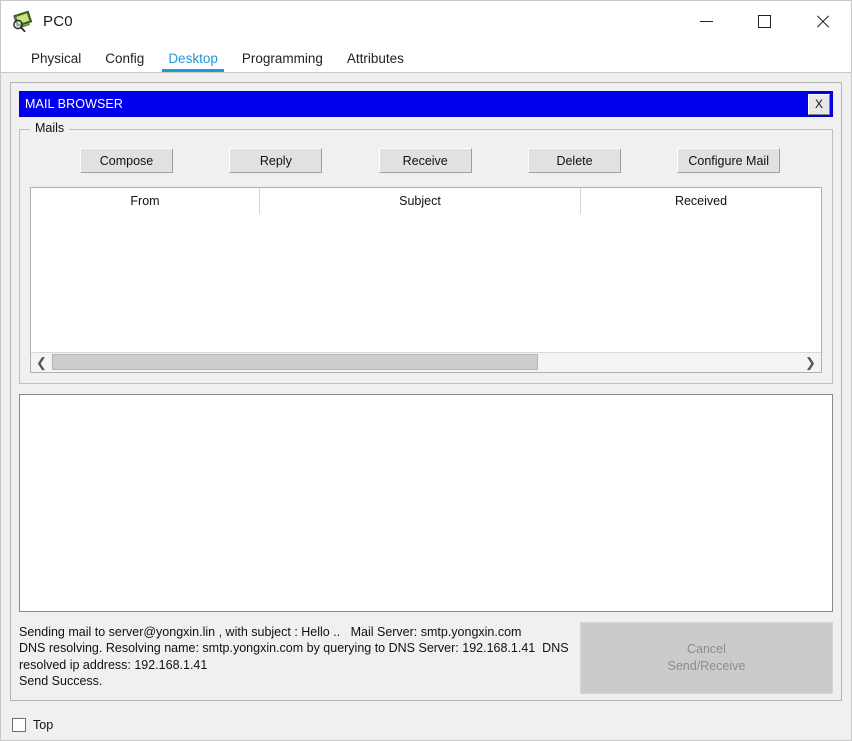 Image resolution: width=852 pixels, height=741 pixels. What do you see at coordinates (74, 104) in the screenshot?
I see `mail-browser-title: MAIL BROWSER` at bounding box center [74, 104].